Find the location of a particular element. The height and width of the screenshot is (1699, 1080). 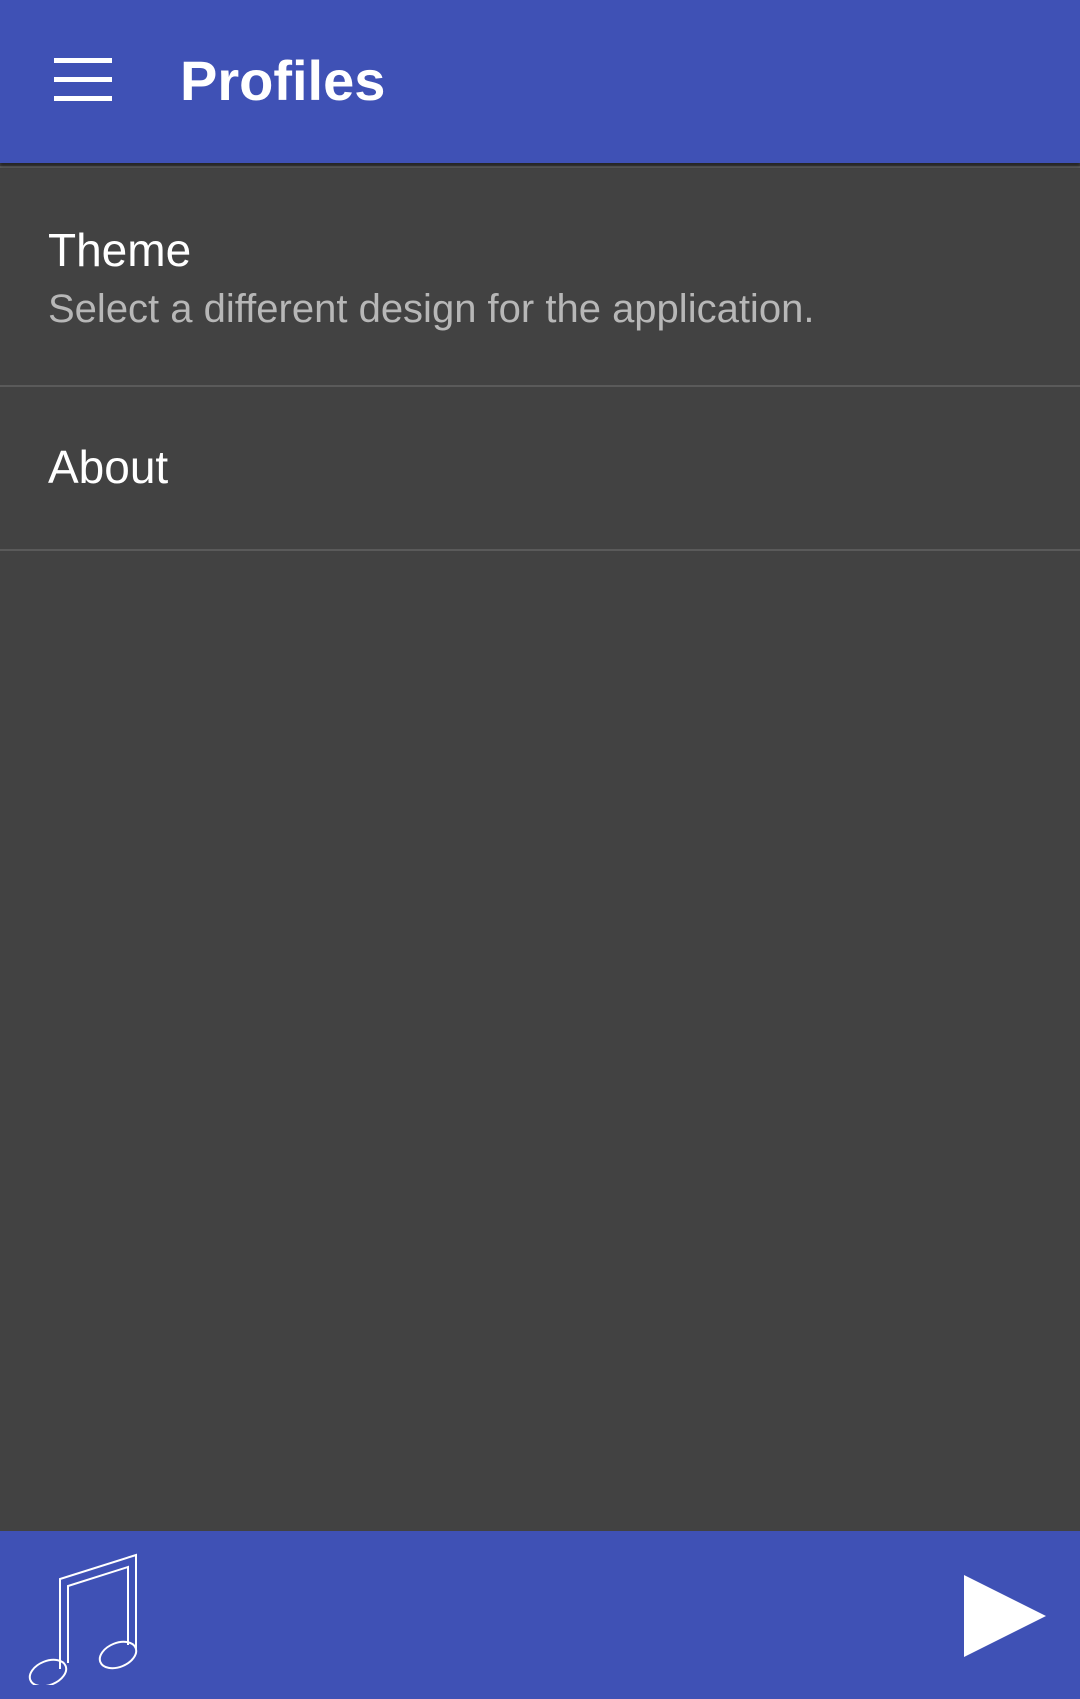

now-playing-bar is located at coordinates (540, 1615).